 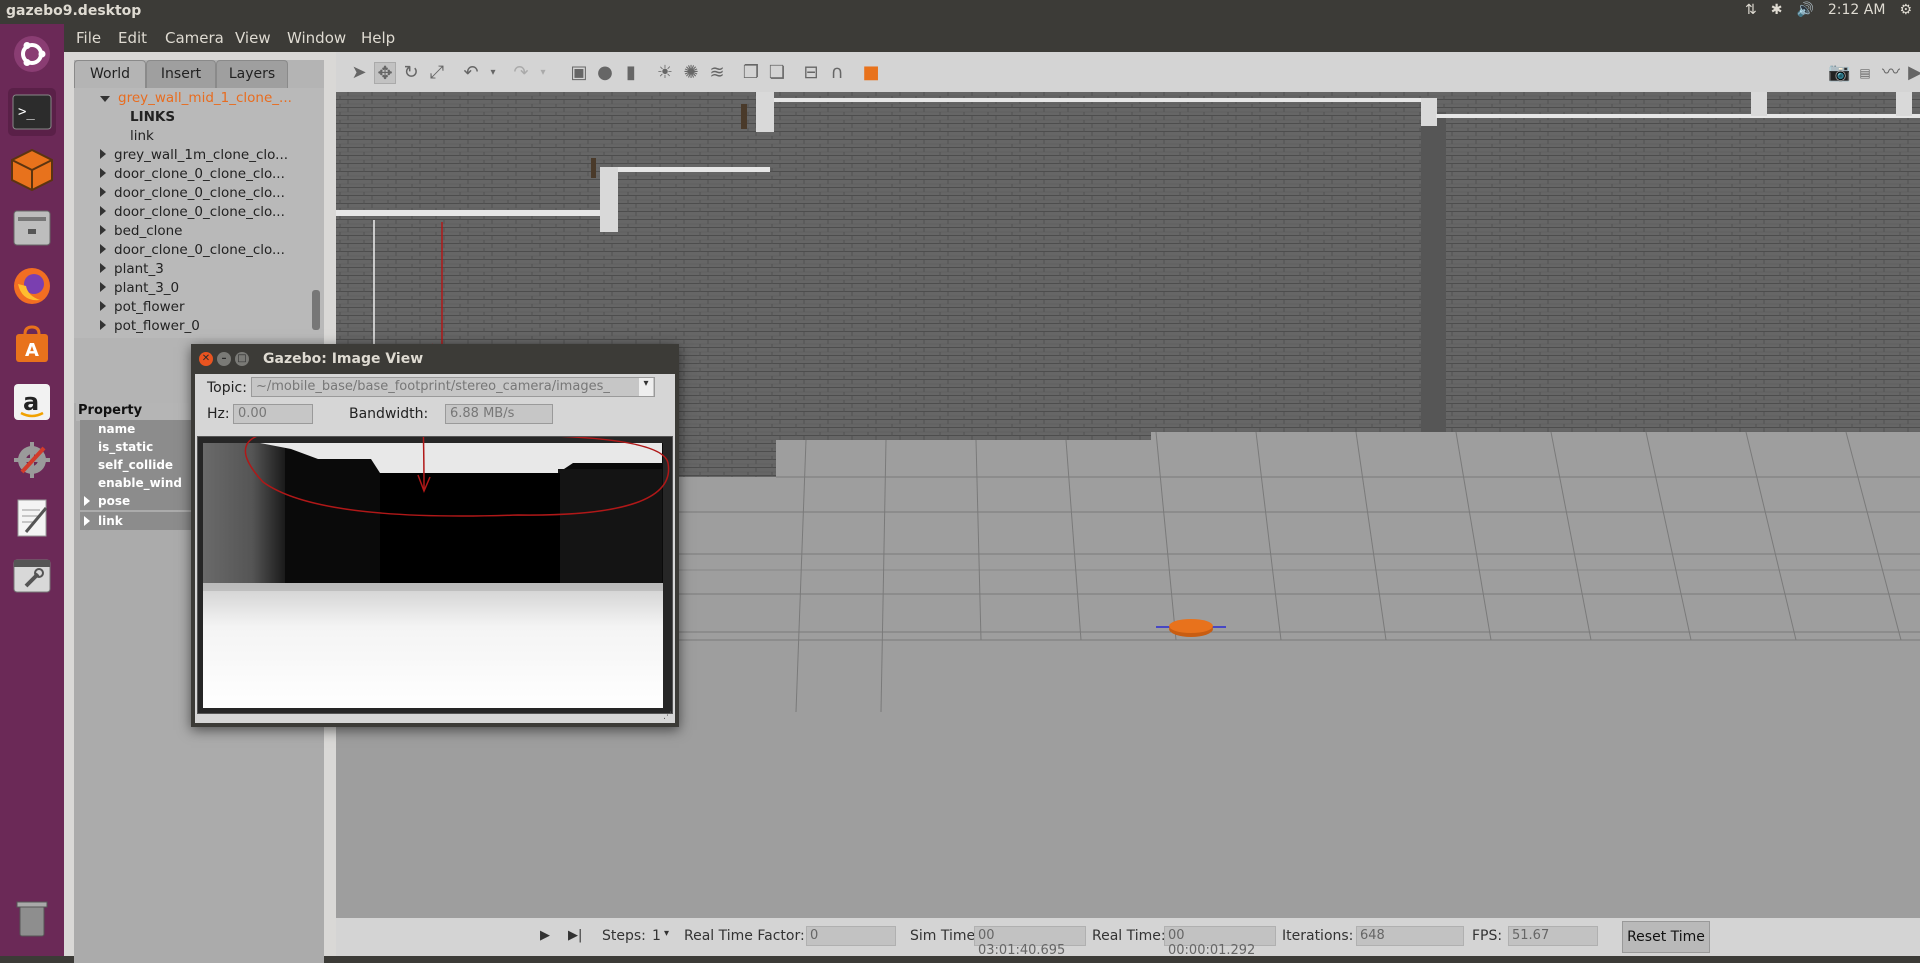 What do you see at coordinates (811, 73) in the screenshot?
I see `align-icon: ⊟` at bounding box center [811, 73].